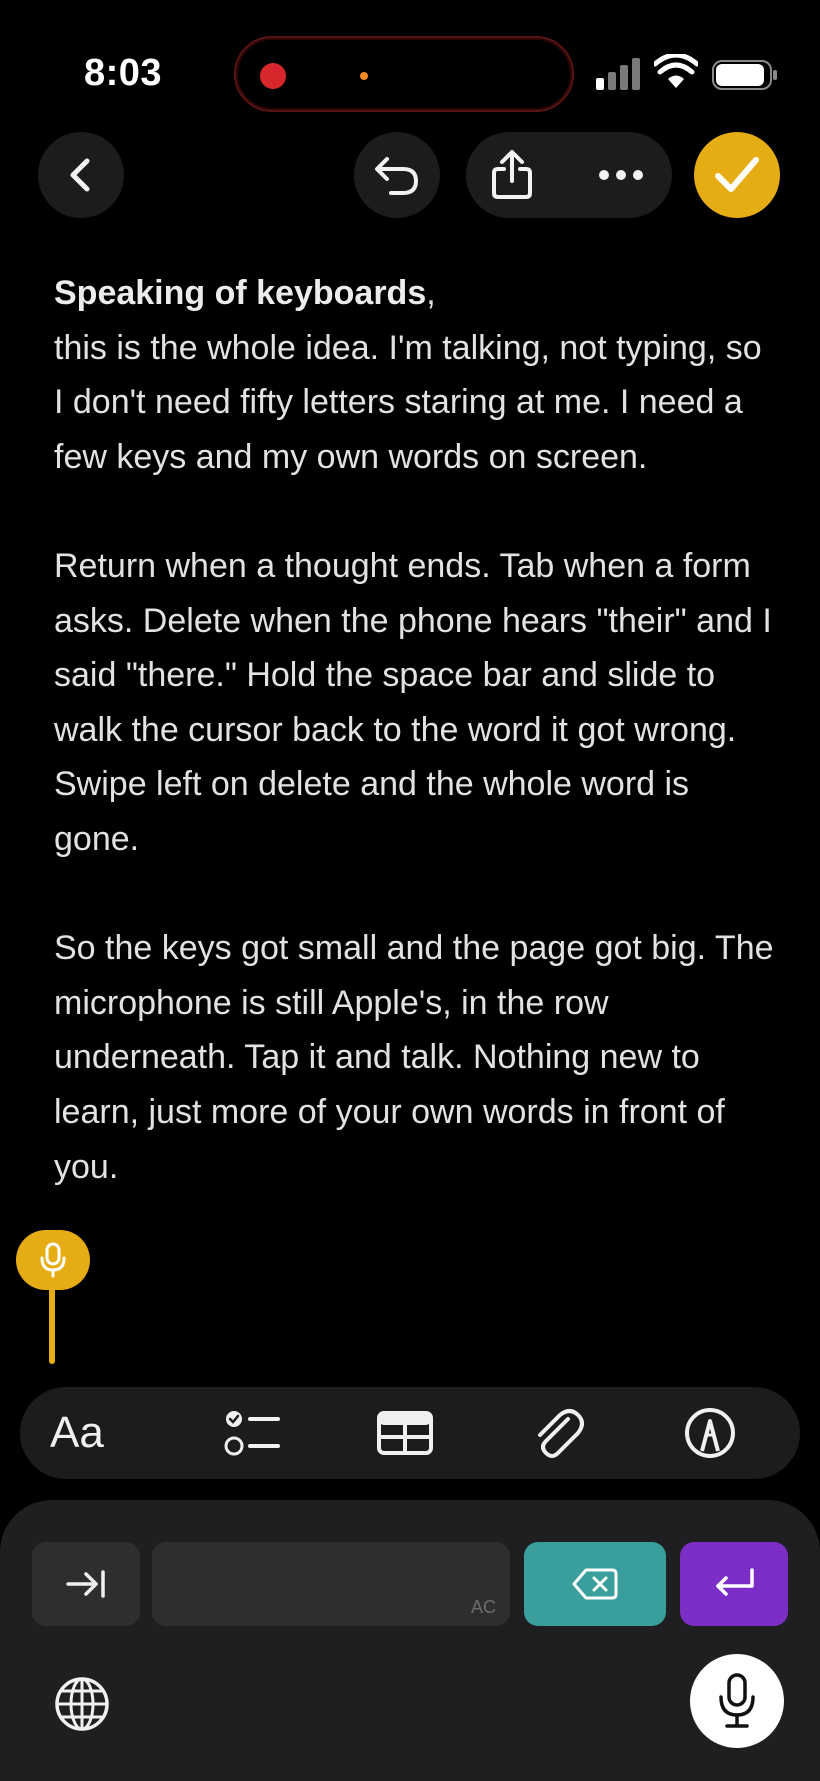 The height and width of the screenshot is (1781, 820). Describe the element at coordinates (569, 175) in the screenshot. I see `share-more-group` at that location.